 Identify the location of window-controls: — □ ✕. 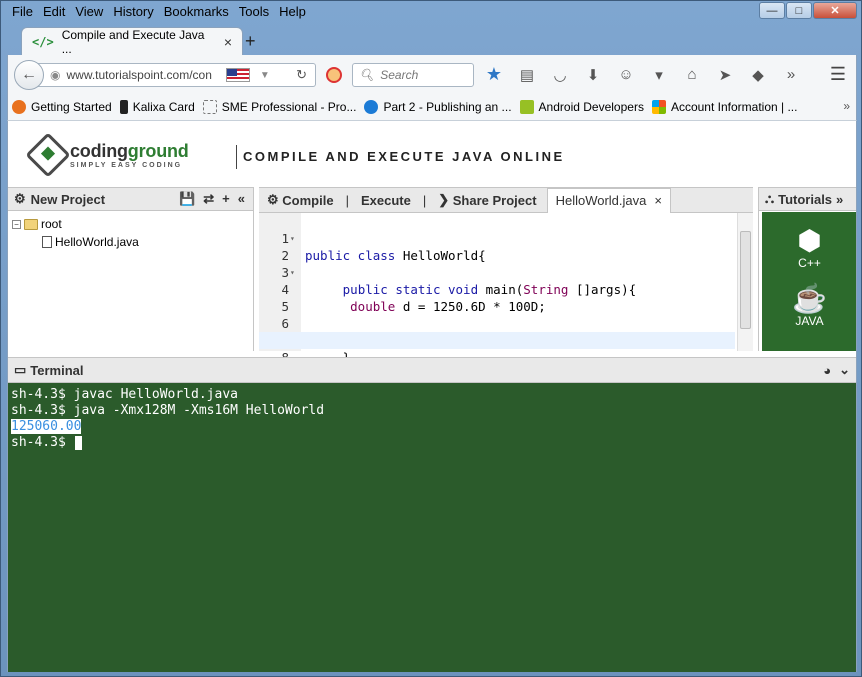
(808, 10).